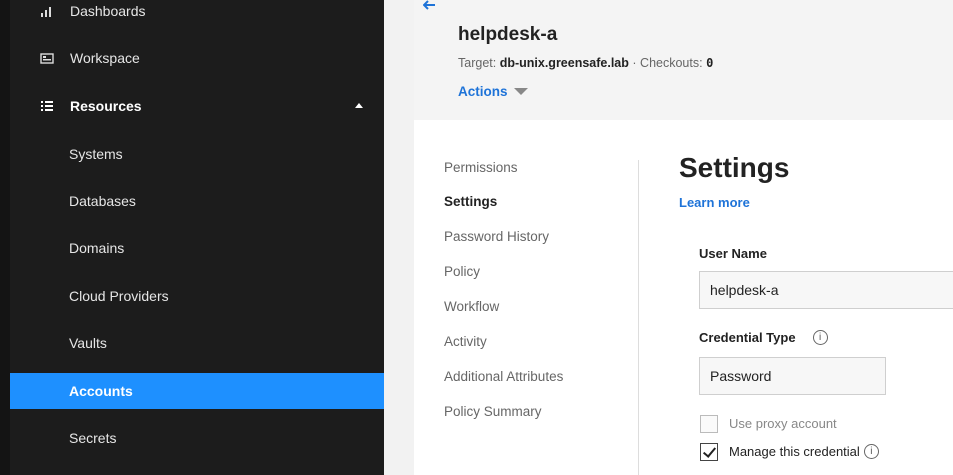 Image resolution: width=953 pixels, height=475 pixels. What do you see at coordinates (399, 237) in the screenshot?
I see `content-gutter` at bounding box center [399, 237].